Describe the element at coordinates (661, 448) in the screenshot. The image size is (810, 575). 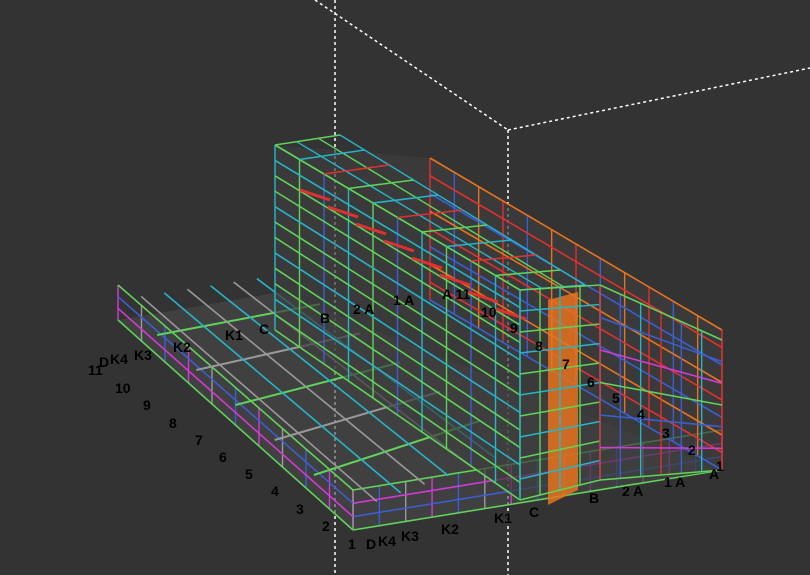
I see `right-wing-beam` at that location.